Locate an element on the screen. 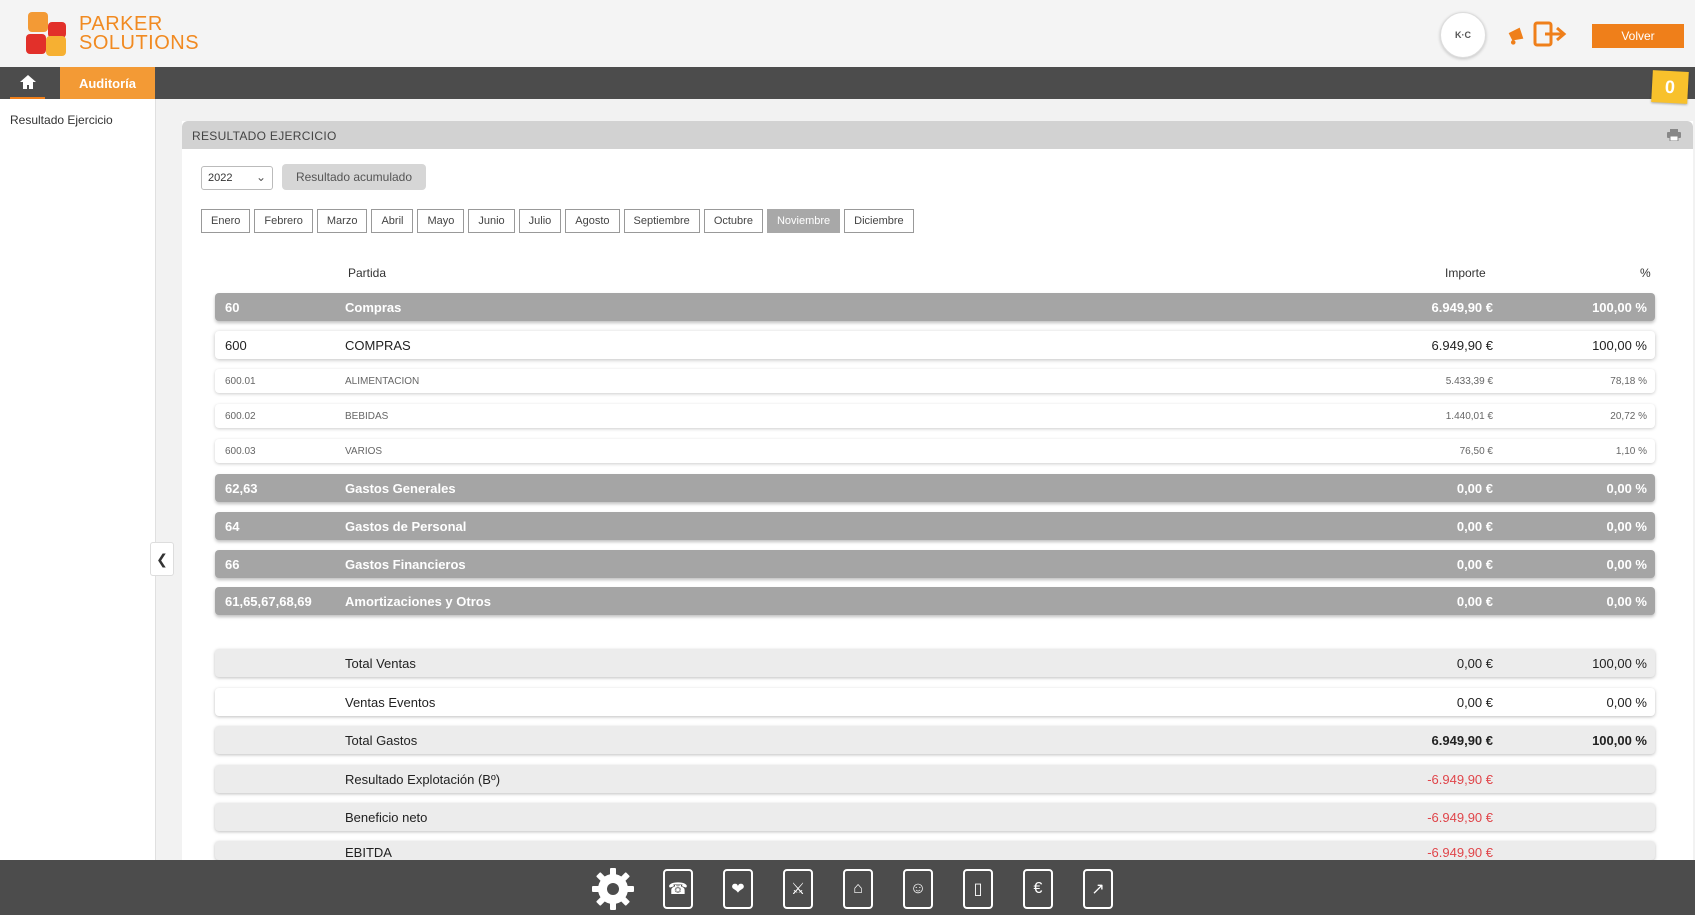 This screenshot has width=1695, height=915. handshake-icon: ❤ is located at coordinates (738, 889).